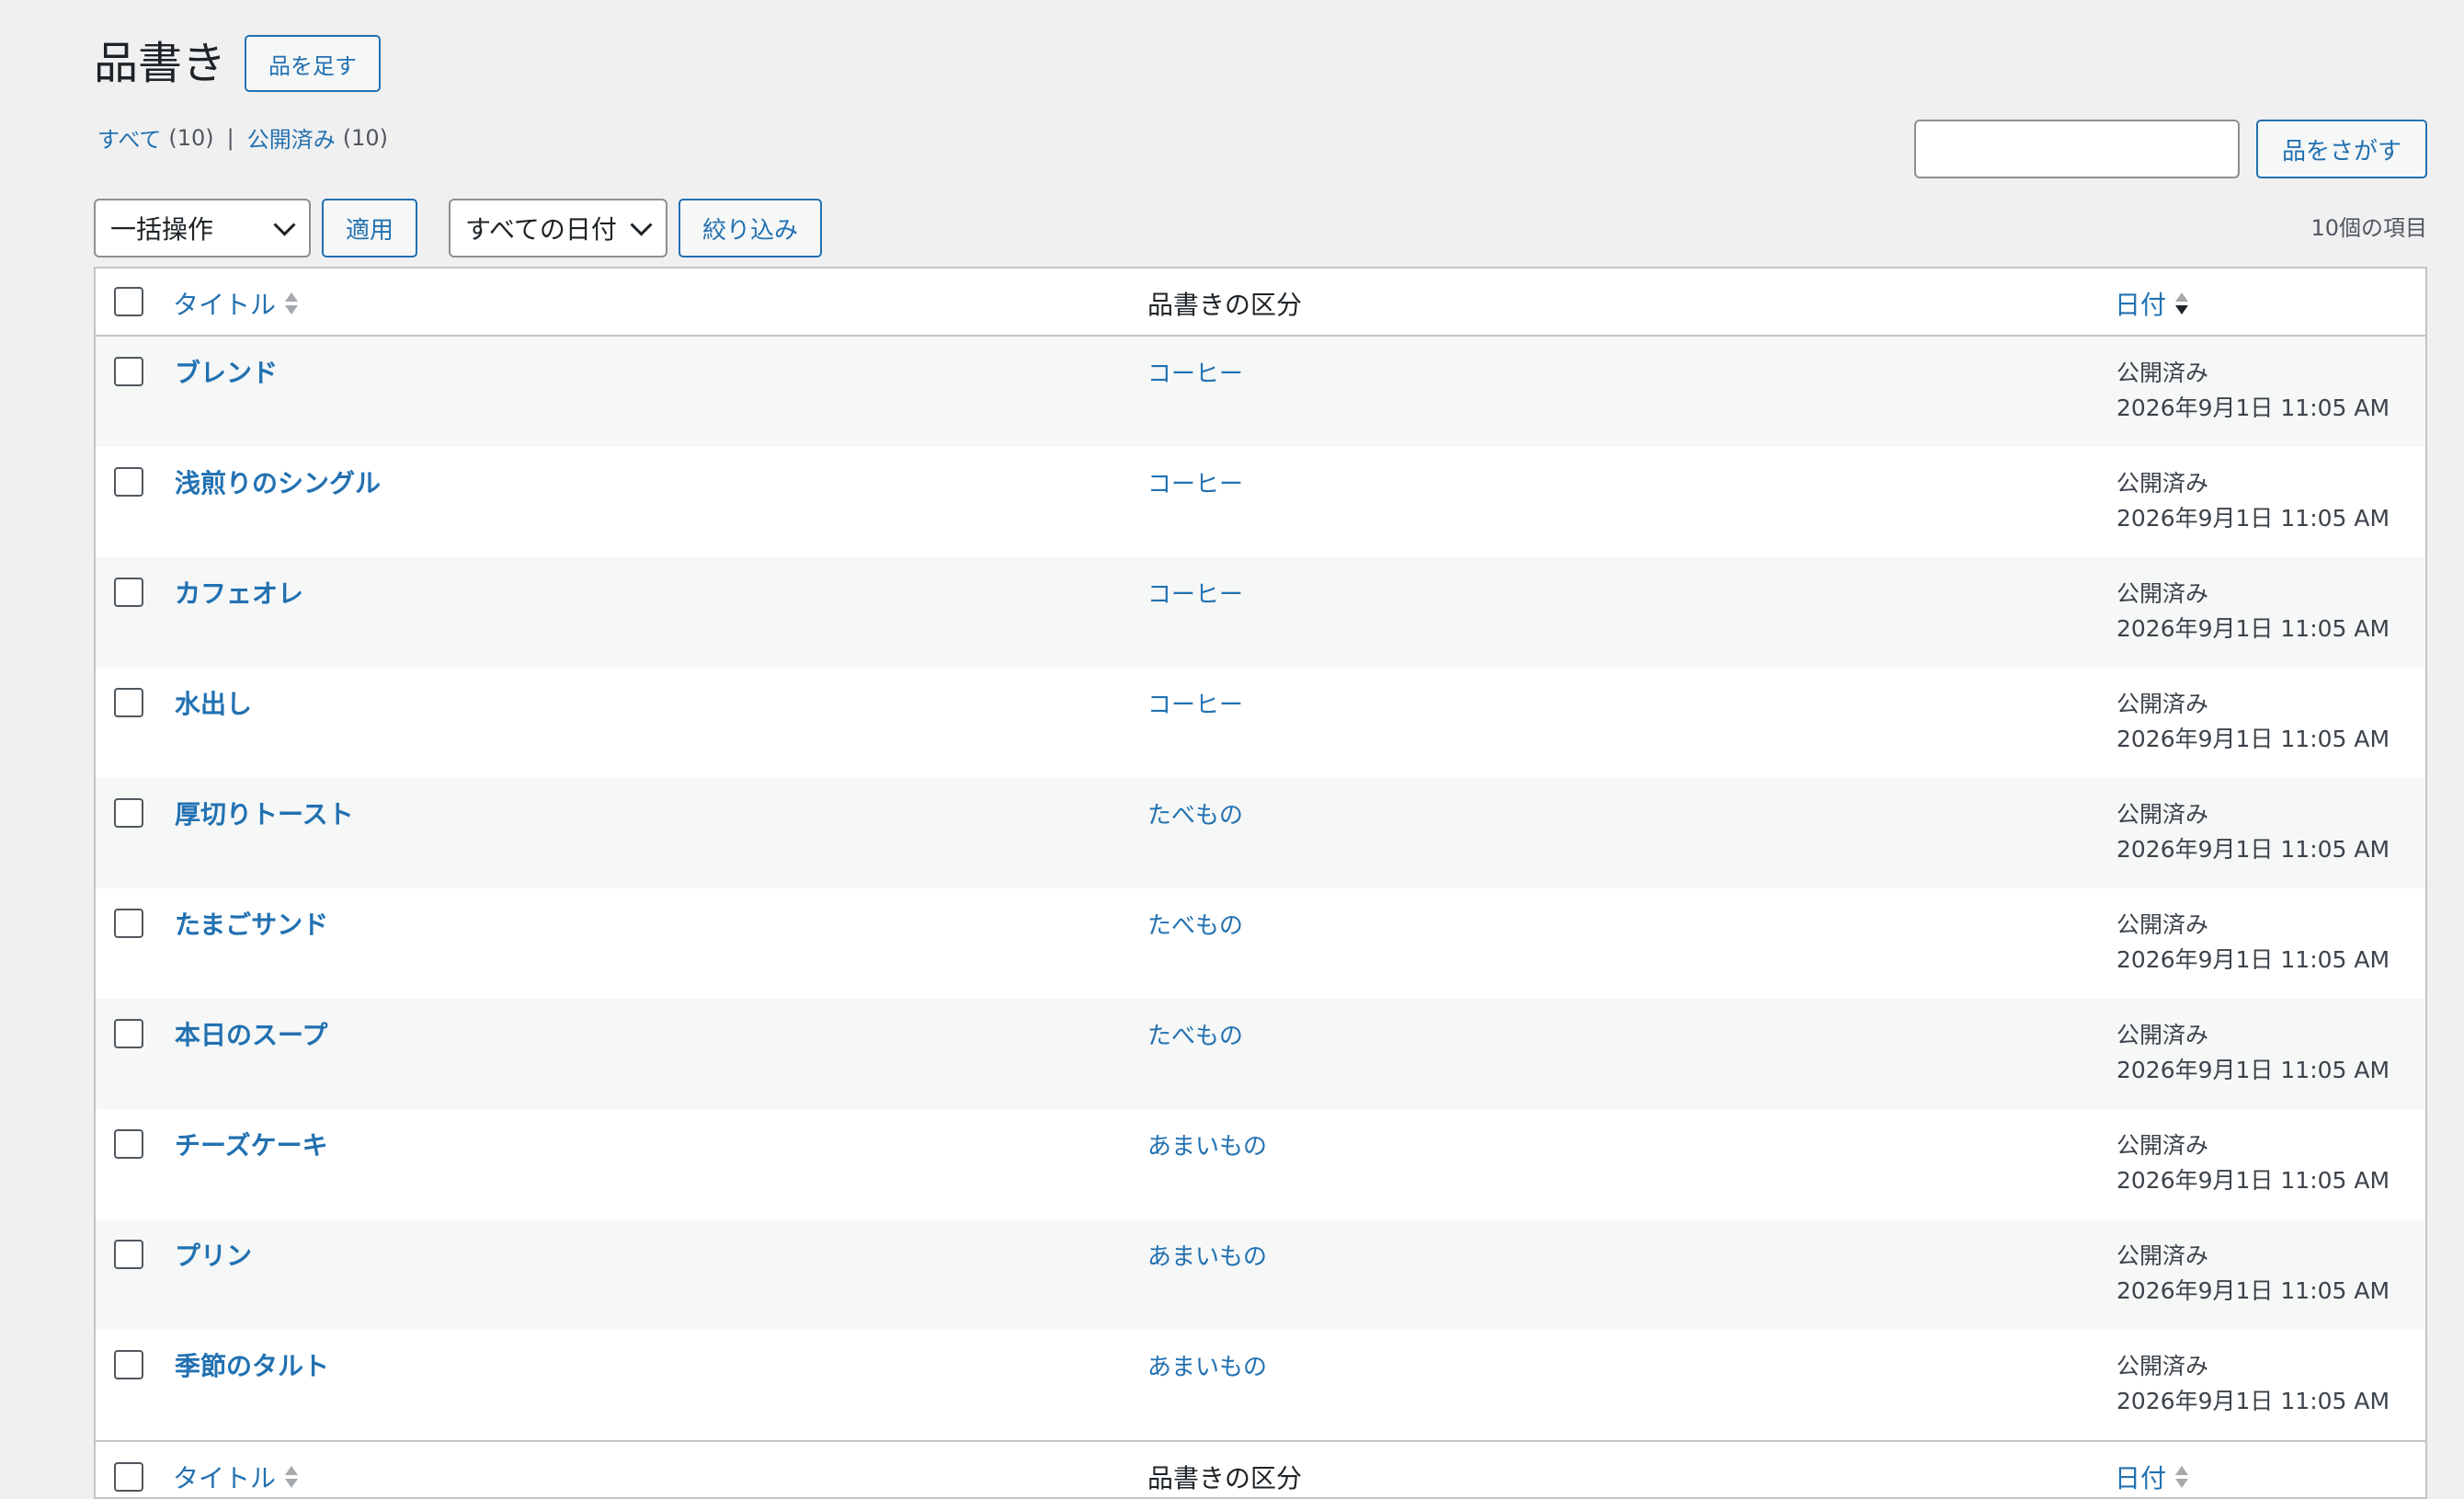  I want to click on select-all-checkbox-footer, so click(128, 1477).